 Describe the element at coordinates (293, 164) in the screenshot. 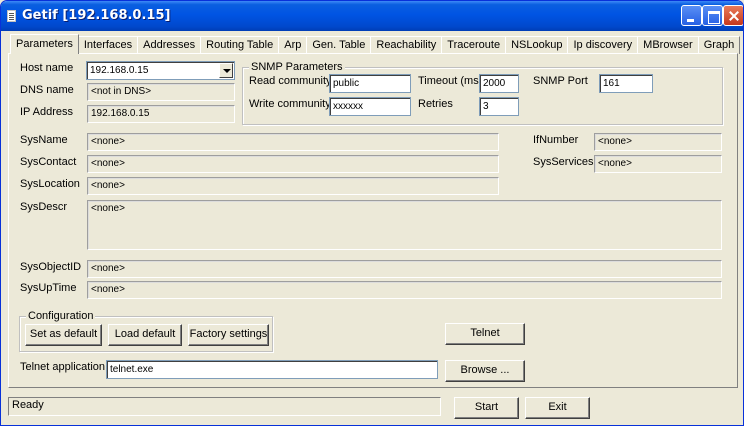

I see `syscontact-field: <none>` at that location.